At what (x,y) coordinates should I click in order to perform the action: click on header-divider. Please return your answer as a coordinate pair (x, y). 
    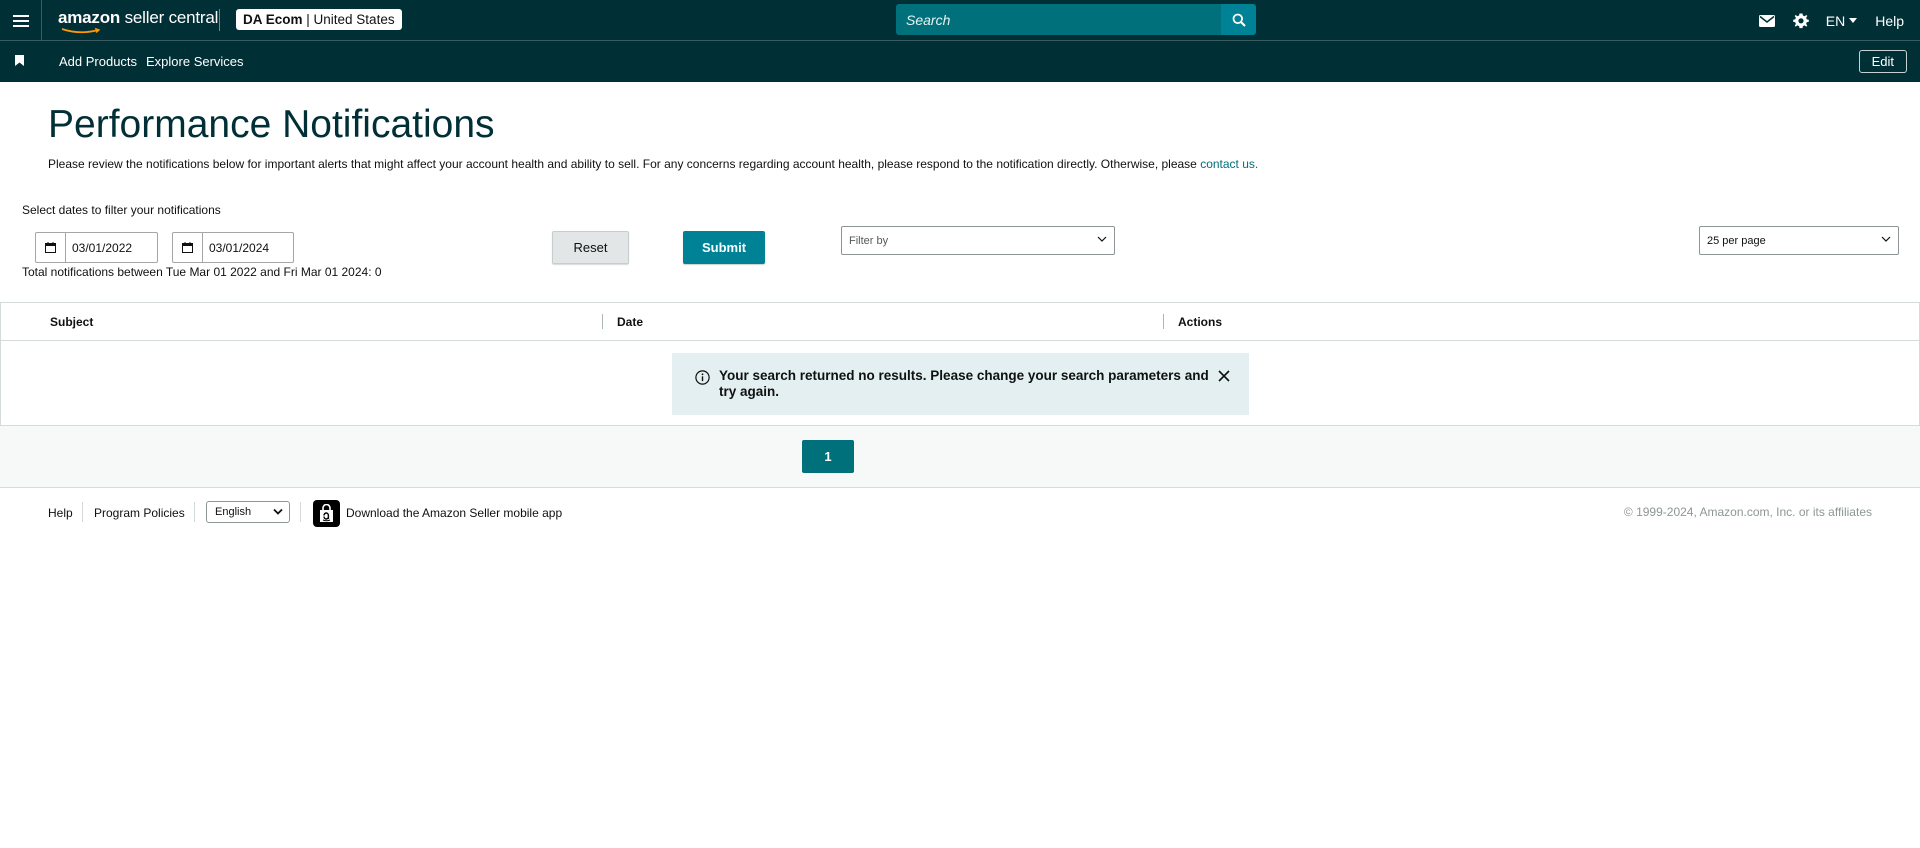
    Looking at the image, I should click on (219, 20).